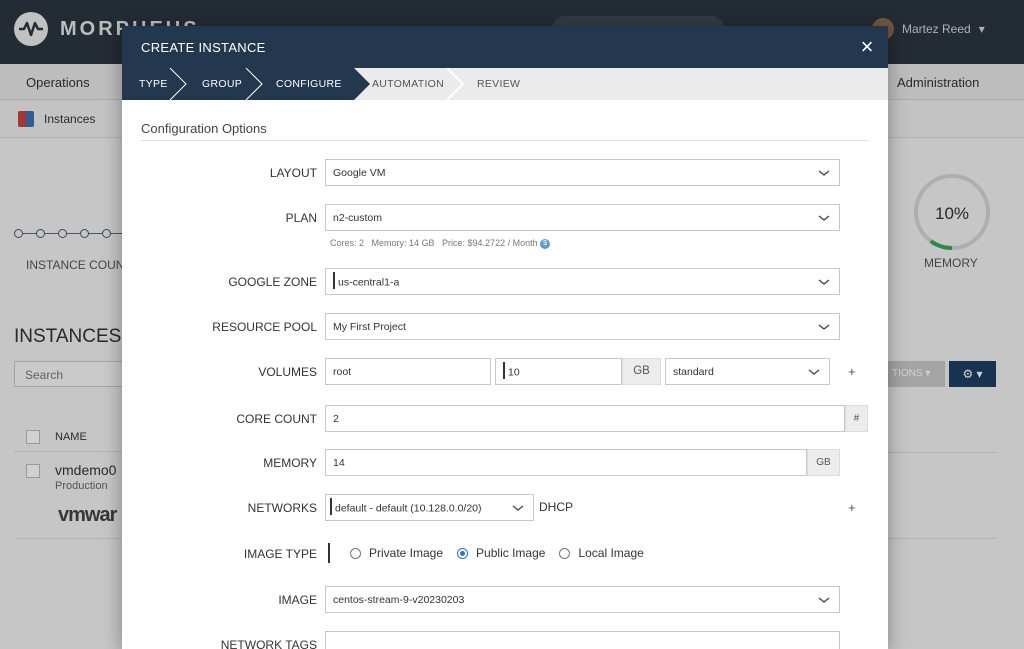  Describe the element at coordinates (582, 640) in the screenshot. I see `network-tags-input` at that location.